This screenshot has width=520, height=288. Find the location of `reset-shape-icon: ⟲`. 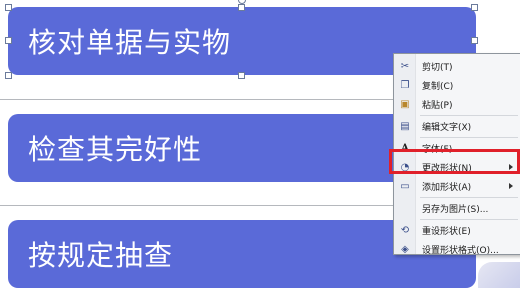

reset-shape-icon: ⟲ is located at coordinates (405, 230).